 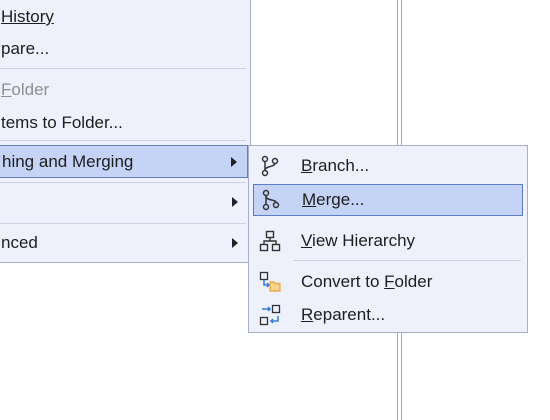 What do you see at coordinates (125, 90) in the screenshot?
I see `menu-item-folder: Folder` at bounding box center [125, 90].